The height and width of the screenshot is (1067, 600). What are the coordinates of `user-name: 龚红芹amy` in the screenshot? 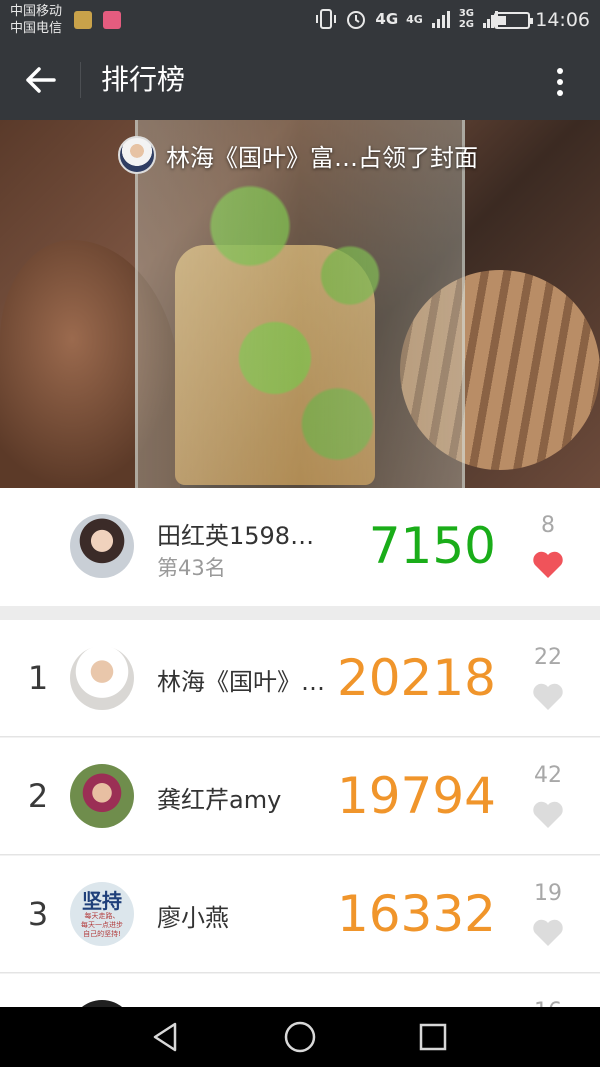 It's located at (219, 800).